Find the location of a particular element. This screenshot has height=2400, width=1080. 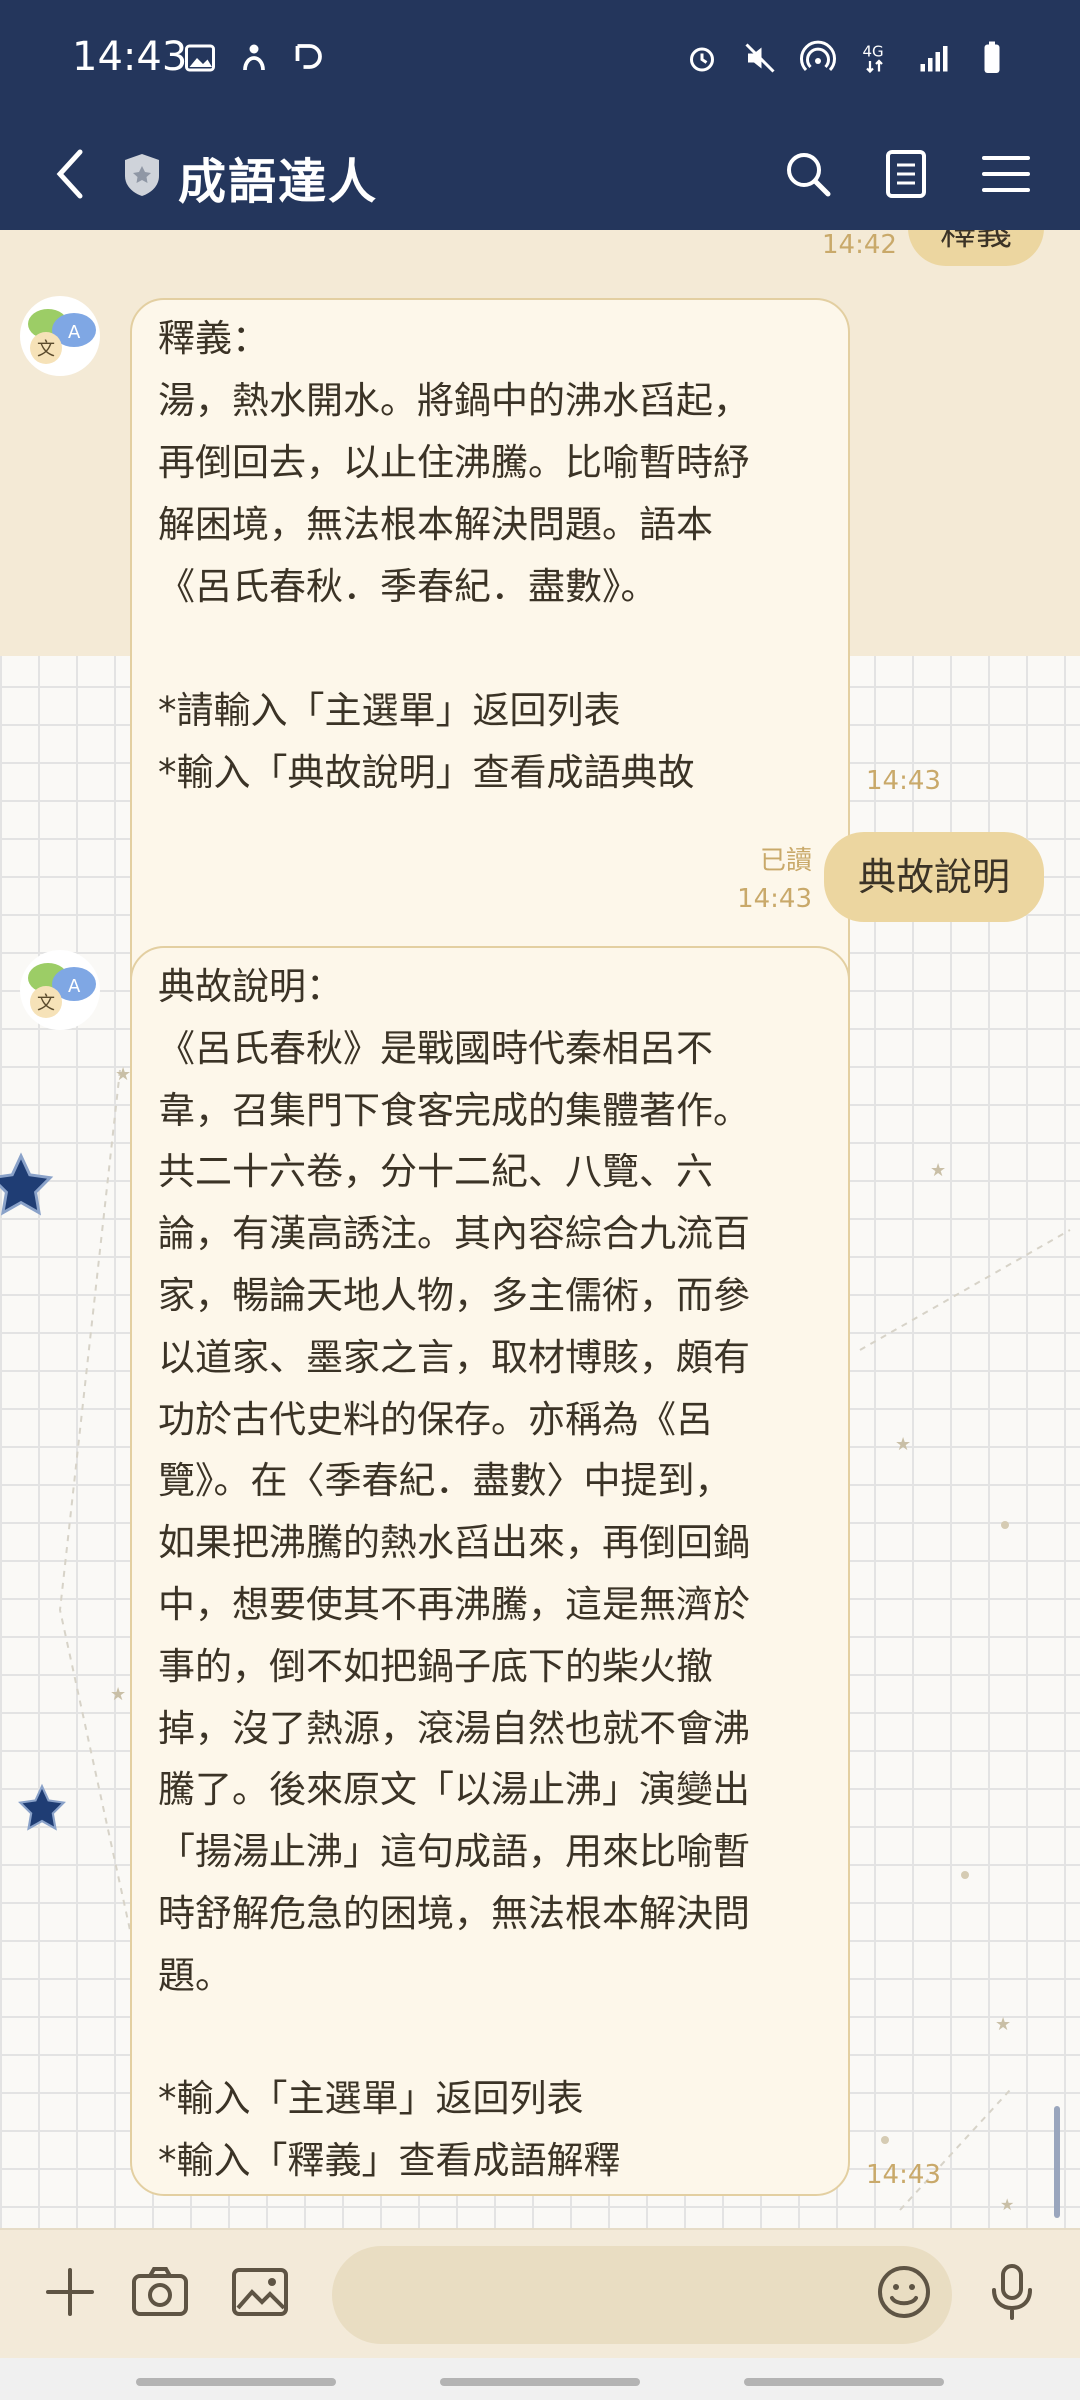

message-input-bar is located at coordinates (540, 2293).